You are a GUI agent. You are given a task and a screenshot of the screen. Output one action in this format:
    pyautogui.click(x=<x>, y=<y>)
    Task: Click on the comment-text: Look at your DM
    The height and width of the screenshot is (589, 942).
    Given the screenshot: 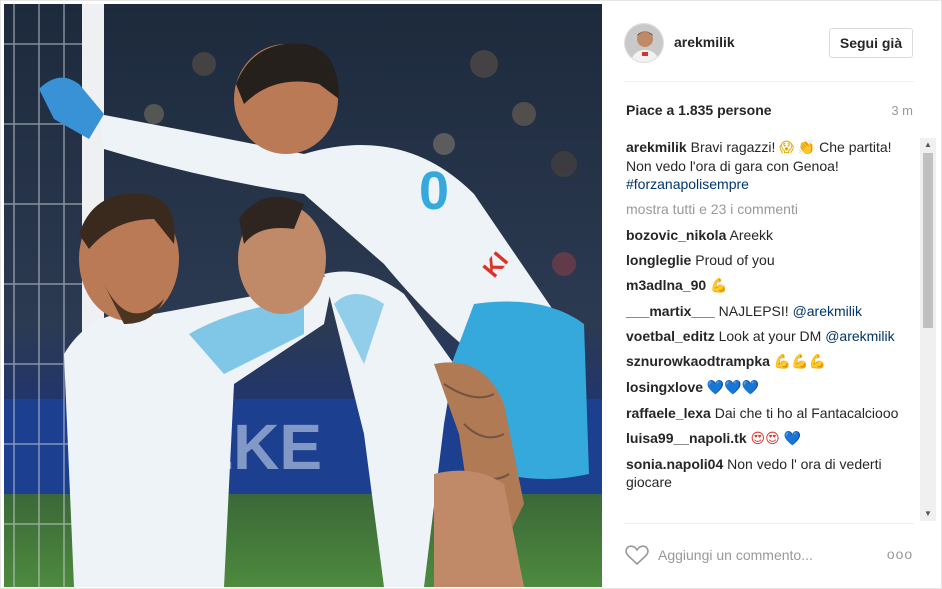 What is the action you would take?
    pyautogui.click(x=770, y=336)
    